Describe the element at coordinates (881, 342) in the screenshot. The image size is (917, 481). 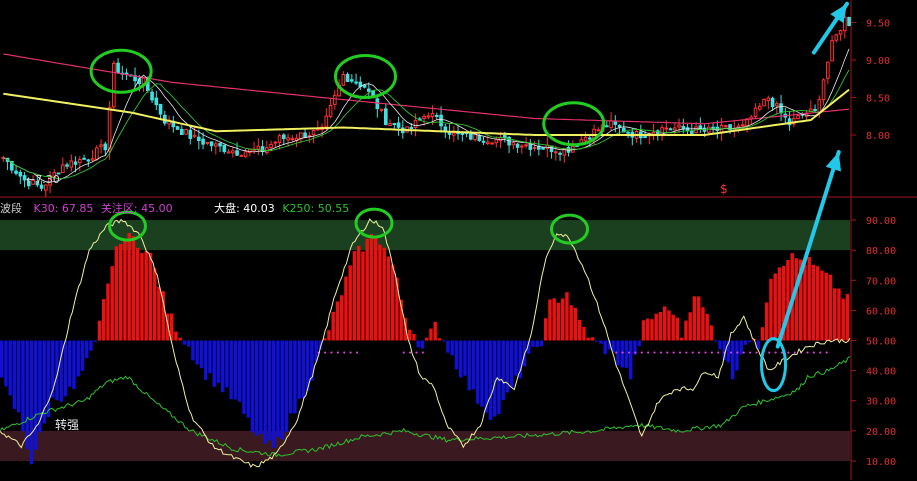
I see `indicator-tick-label: 50.00` at that location.